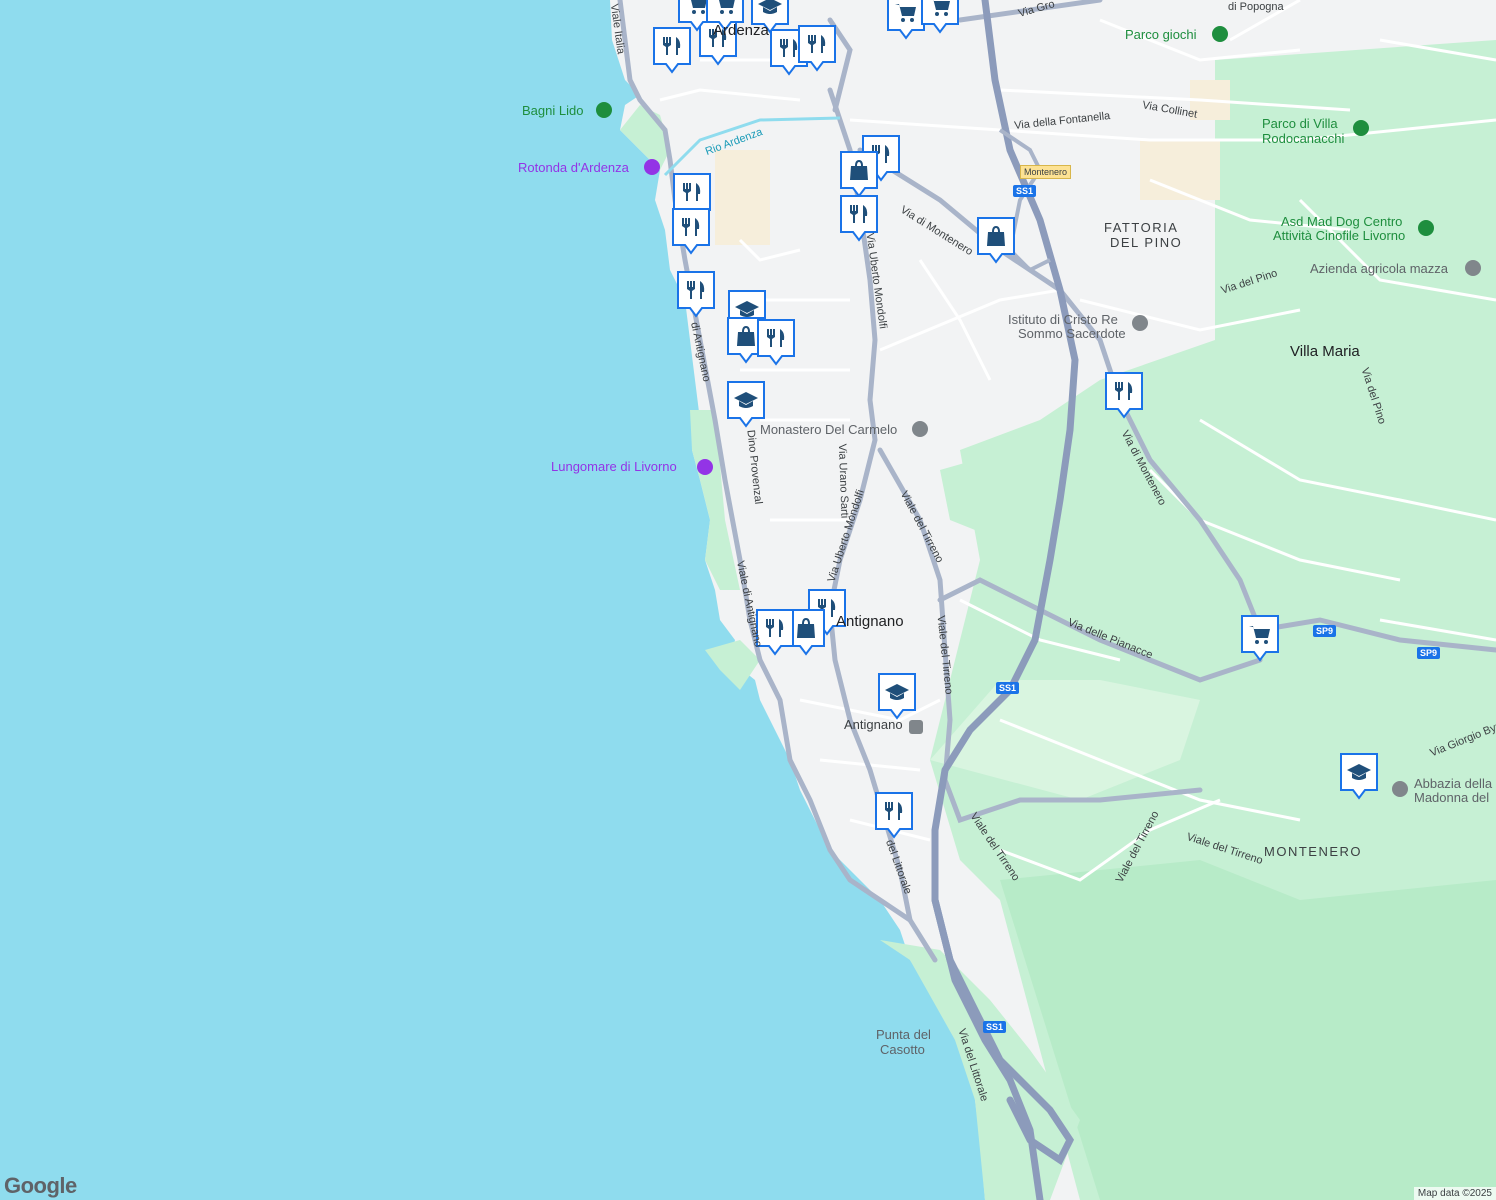  I want to click on poi-punta-1: Punta del, so click(903, 1035).